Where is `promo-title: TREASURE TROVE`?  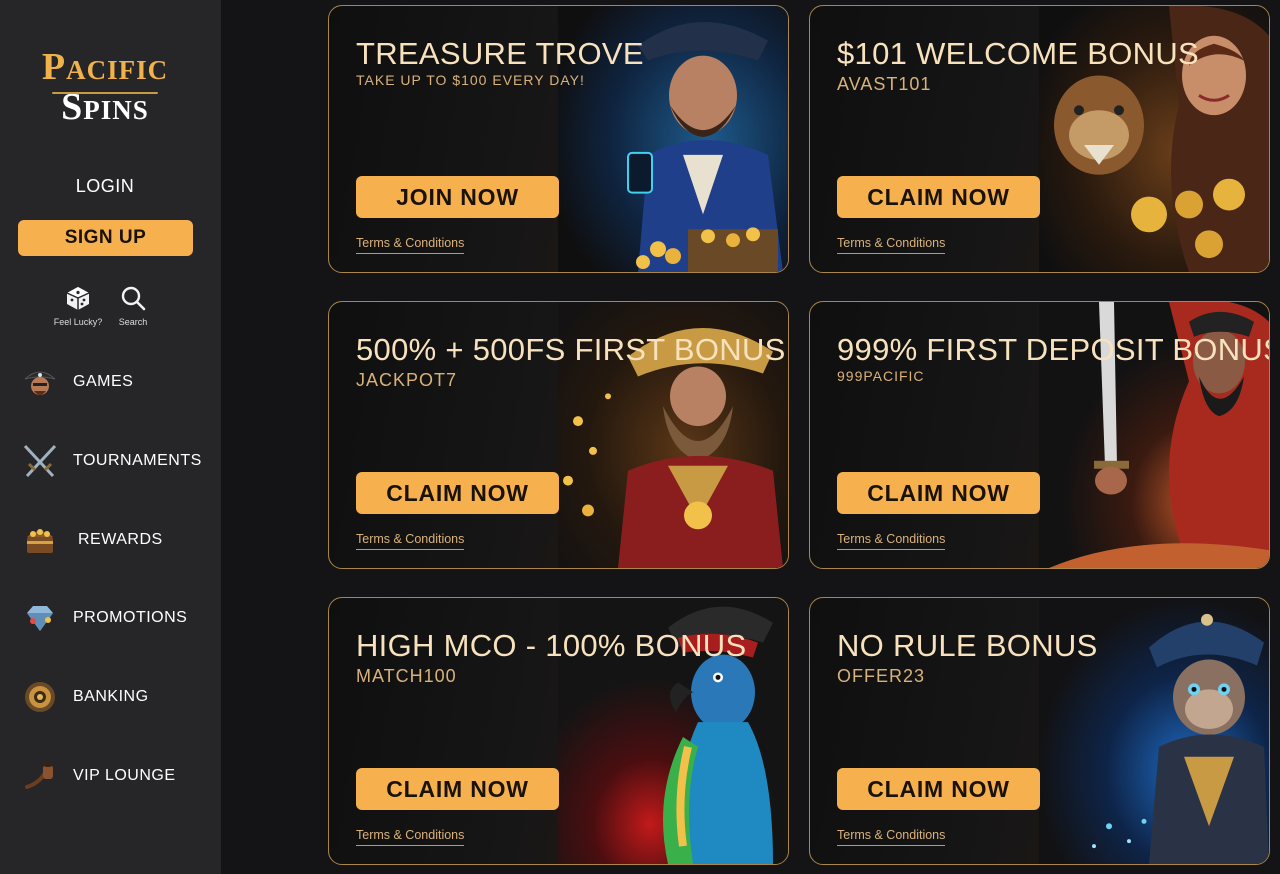
promo-title: TREASURE TROVE is located at coordinates (500, 53).